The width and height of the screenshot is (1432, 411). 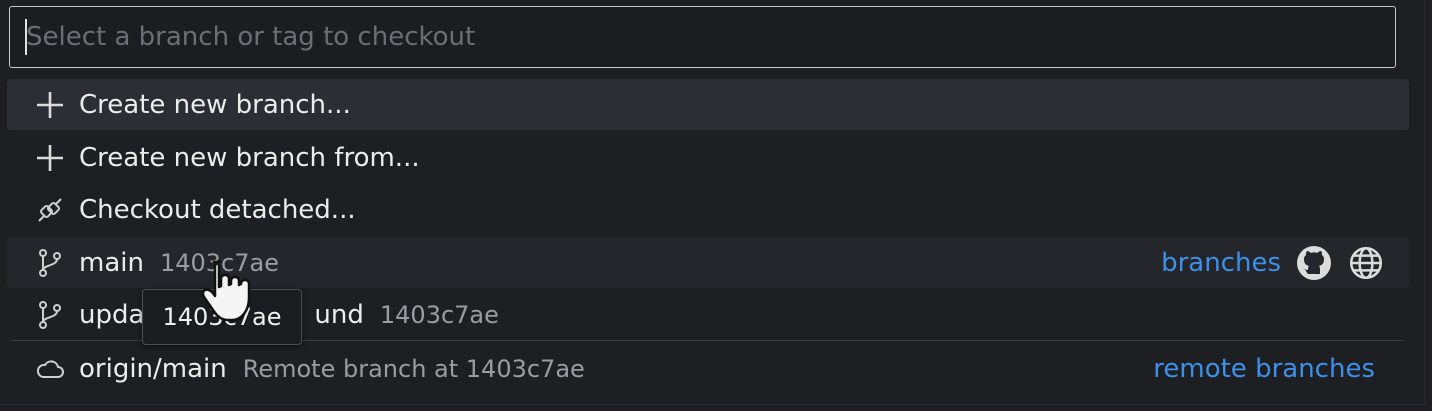 I want to click on branch-search-input, so click(x=702, y=37).